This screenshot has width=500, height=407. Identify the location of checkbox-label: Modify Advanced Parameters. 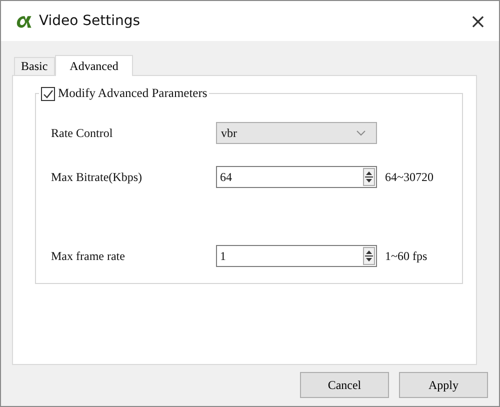
(133, 93).